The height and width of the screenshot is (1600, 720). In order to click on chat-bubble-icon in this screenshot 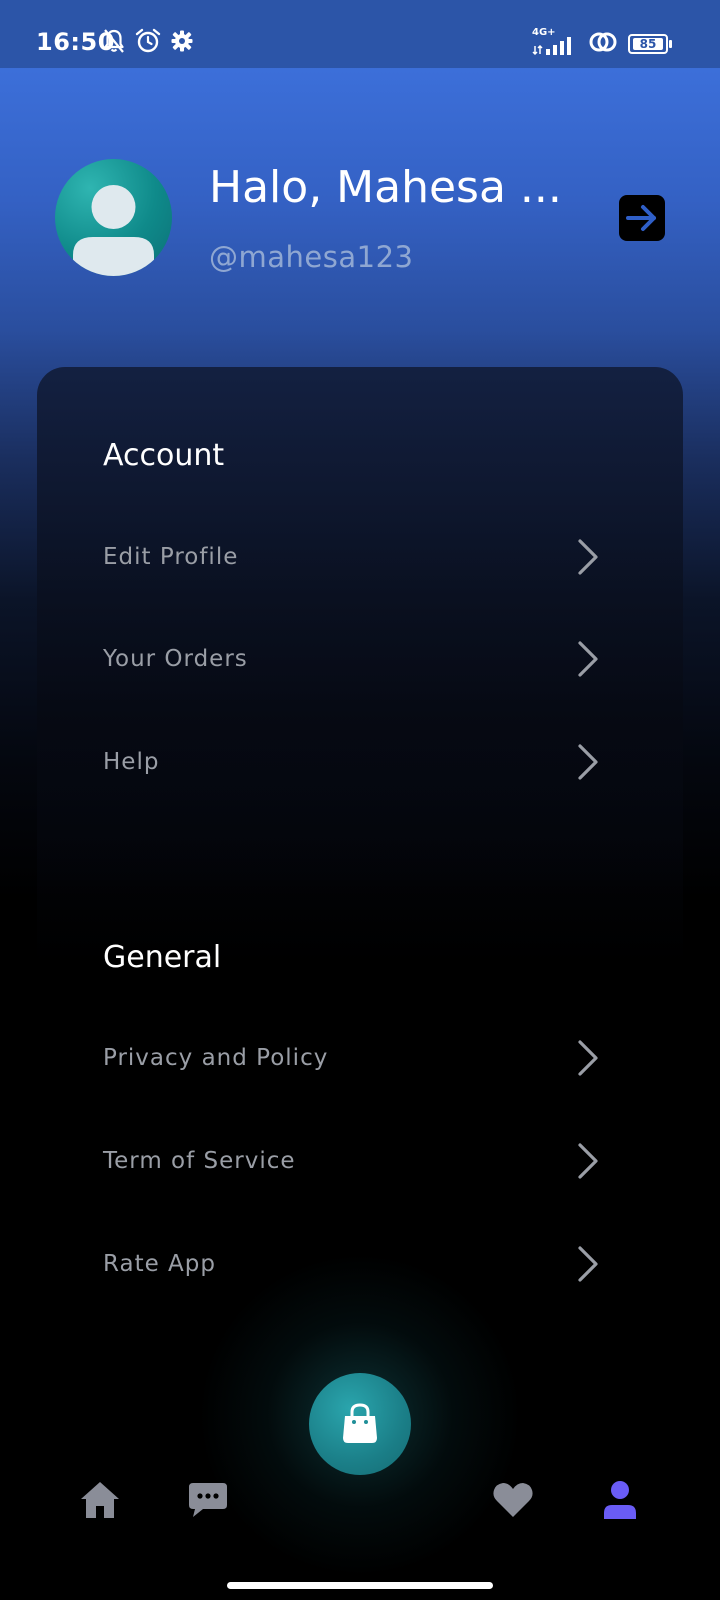, I will do `click(208, 1500)`.